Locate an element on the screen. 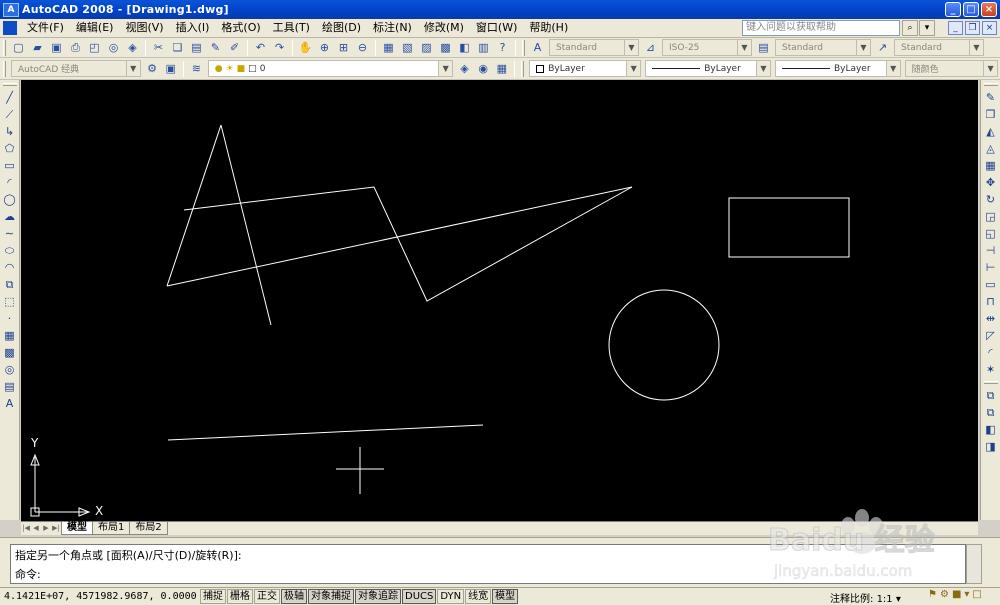 This screenshot has width=1000, height=605. multileader-style-select: Standard ▼ is located at coordinates (939, 47).